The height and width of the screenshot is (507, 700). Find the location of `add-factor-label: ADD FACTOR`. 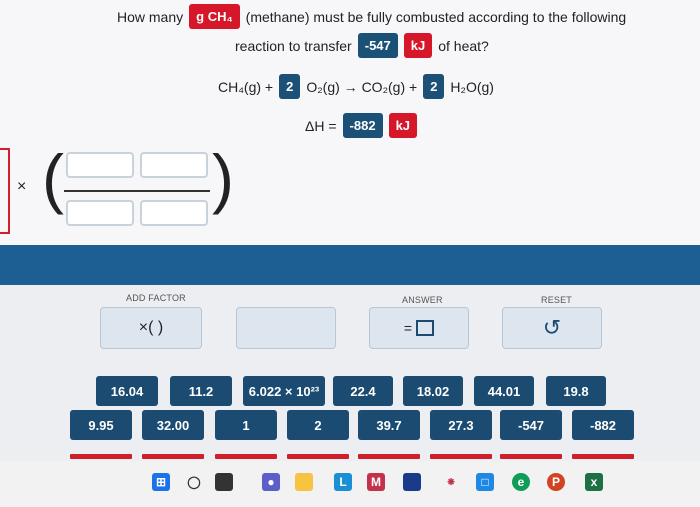

add-factor-label: ADD FACTOR is located at coordinates (156, 298).